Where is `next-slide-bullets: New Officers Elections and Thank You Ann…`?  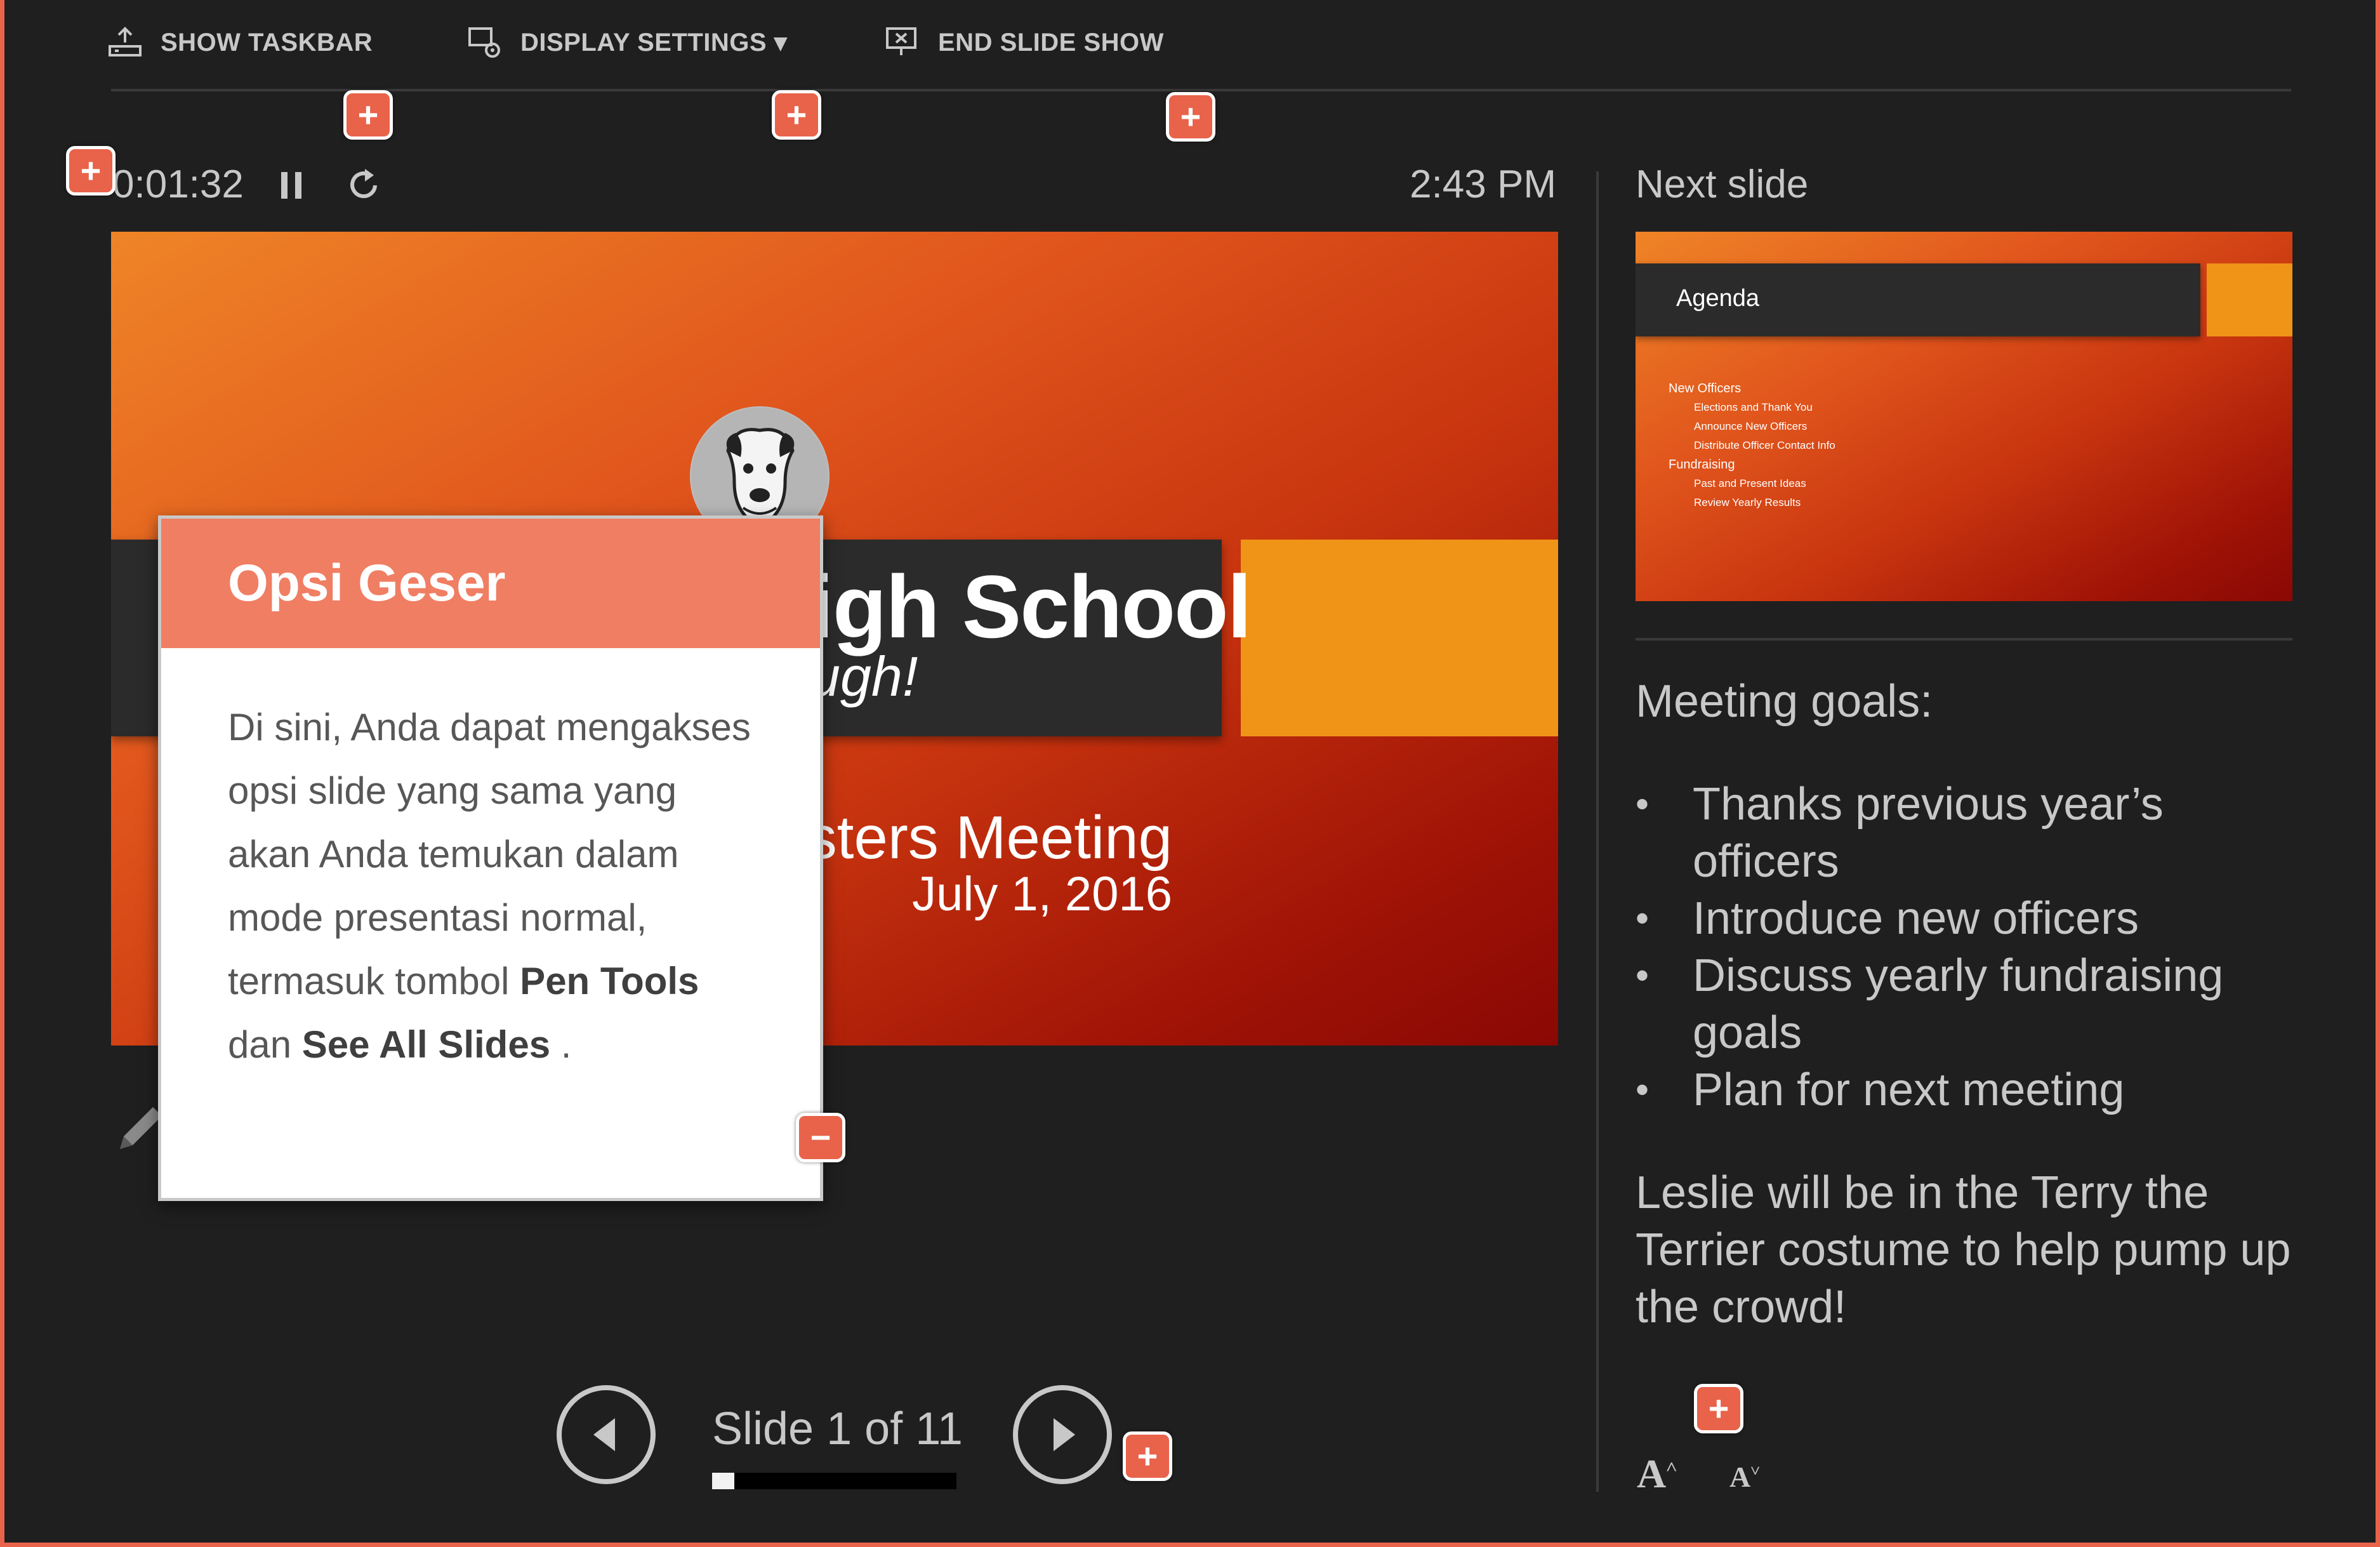
next-slide-bullets: New Officers Elections and Thank You Ann… is located at coordinates (1752, 445).